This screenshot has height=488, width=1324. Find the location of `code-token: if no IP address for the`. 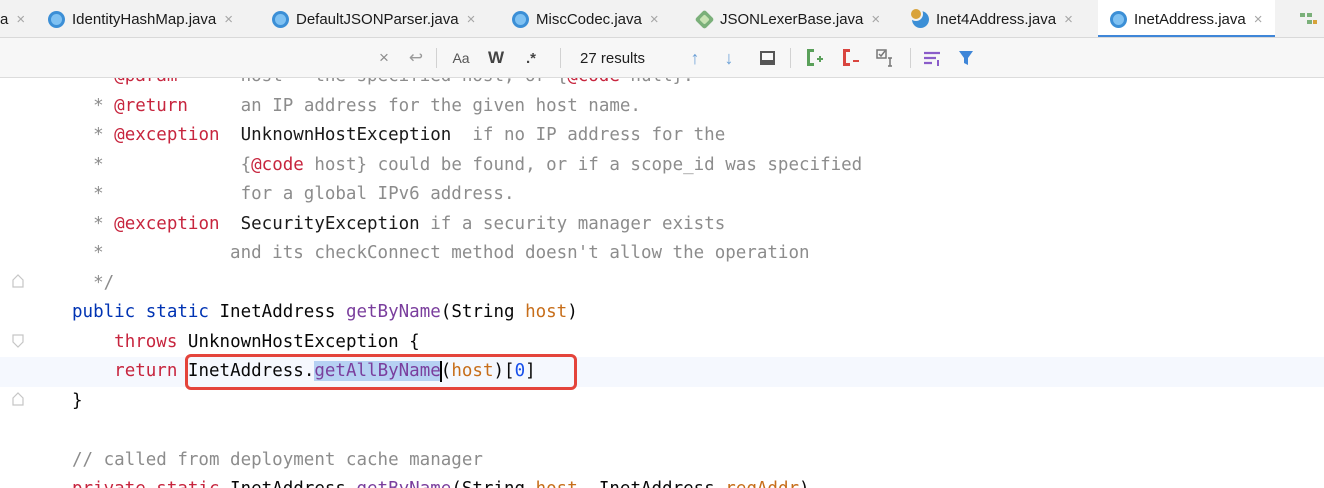

code-token: if no IP address for the is located at coordinates (588, 135).